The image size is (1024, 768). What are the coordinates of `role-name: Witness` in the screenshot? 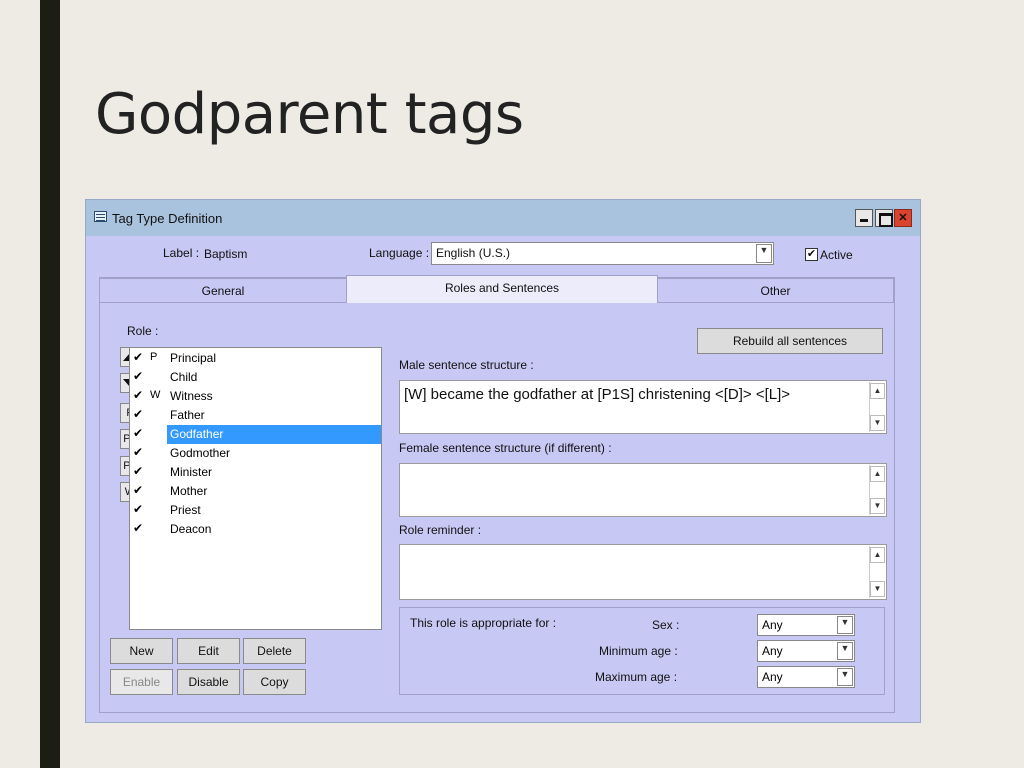 It's located at (191, 396).